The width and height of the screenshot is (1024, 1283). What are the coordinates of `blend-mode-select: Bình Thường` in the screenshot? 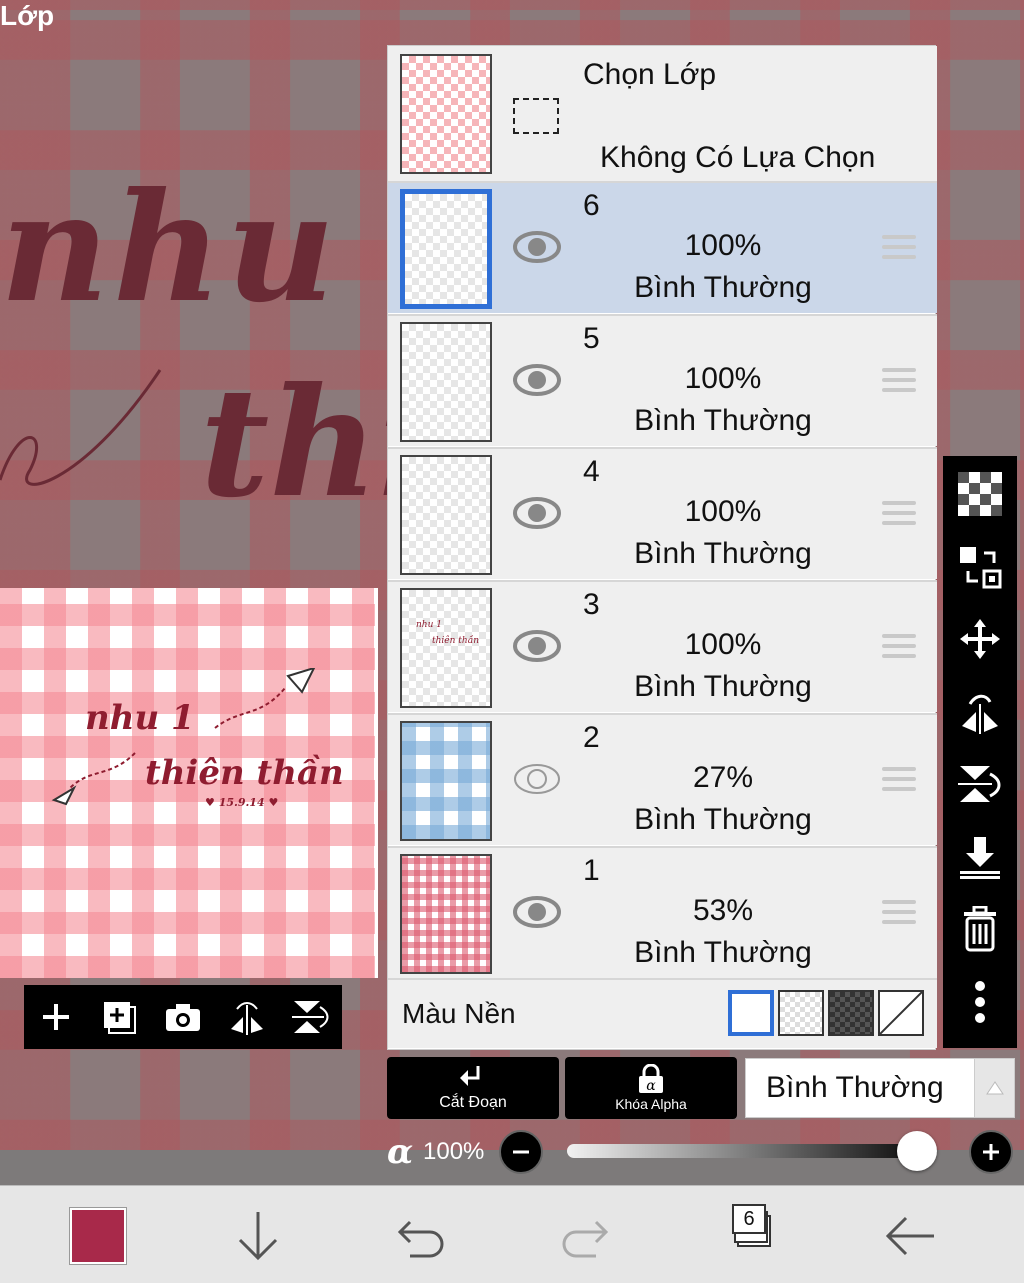 It's located at (880, 1088).